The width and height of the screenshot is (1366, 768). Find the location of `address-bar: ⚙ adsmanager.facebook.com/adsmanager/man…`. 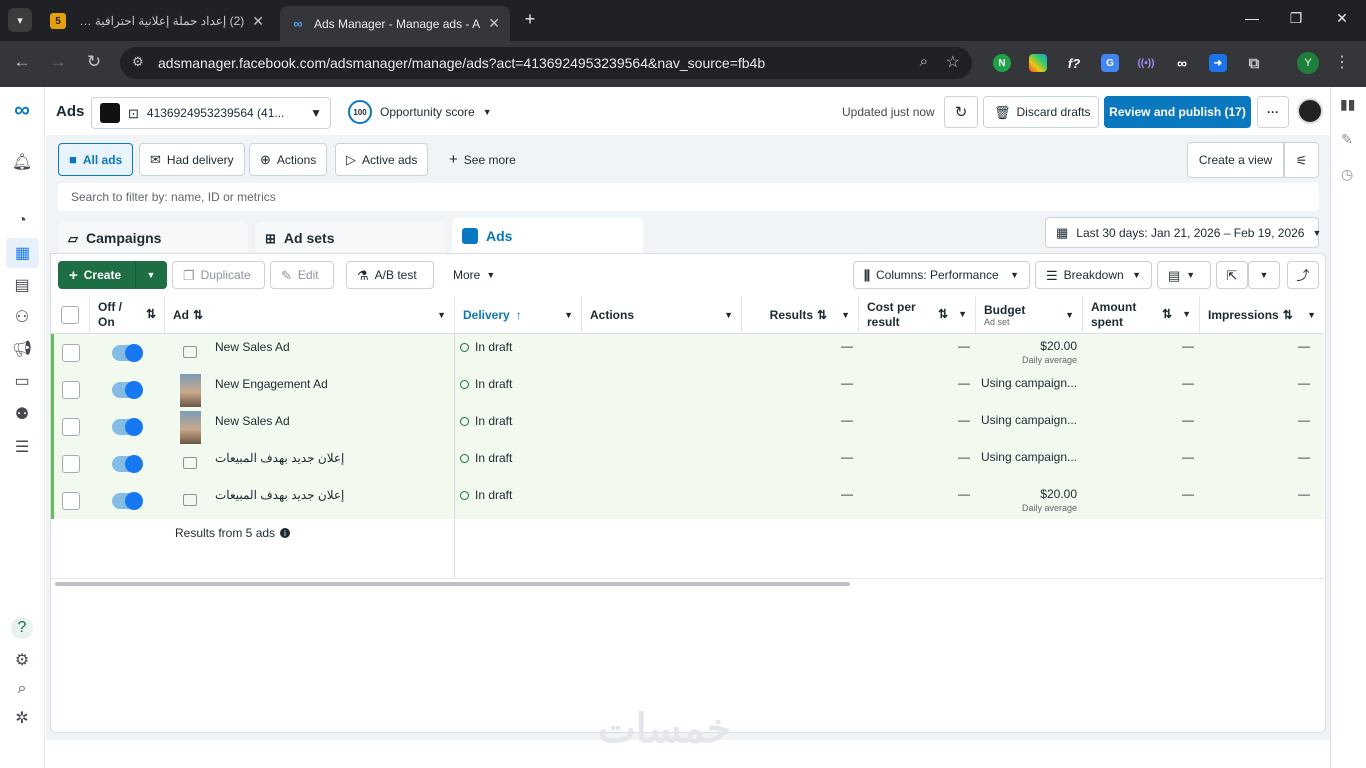

address-bar: ⚙ adsmanager.facebook.com/adsmanager/man… is located at coordinates (546, 63).